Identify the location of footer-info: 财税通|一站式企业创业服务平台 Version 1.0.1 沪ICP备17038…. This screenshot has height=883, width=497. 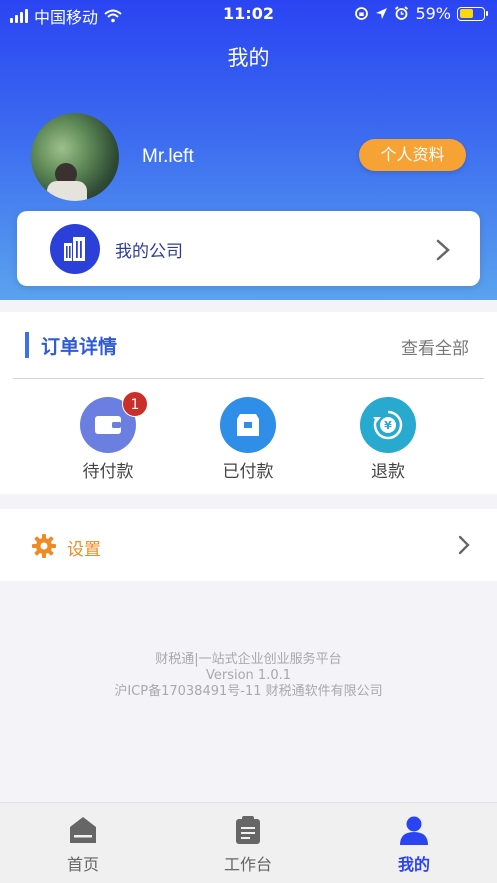
(248, 676).